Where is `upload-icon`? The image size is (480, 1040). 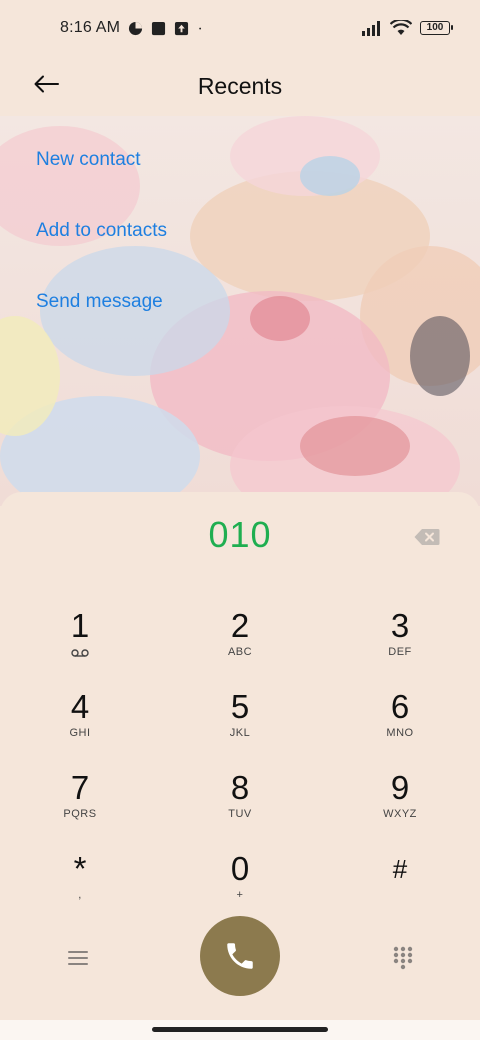 upload-icon is located at coordinates (182, 28).